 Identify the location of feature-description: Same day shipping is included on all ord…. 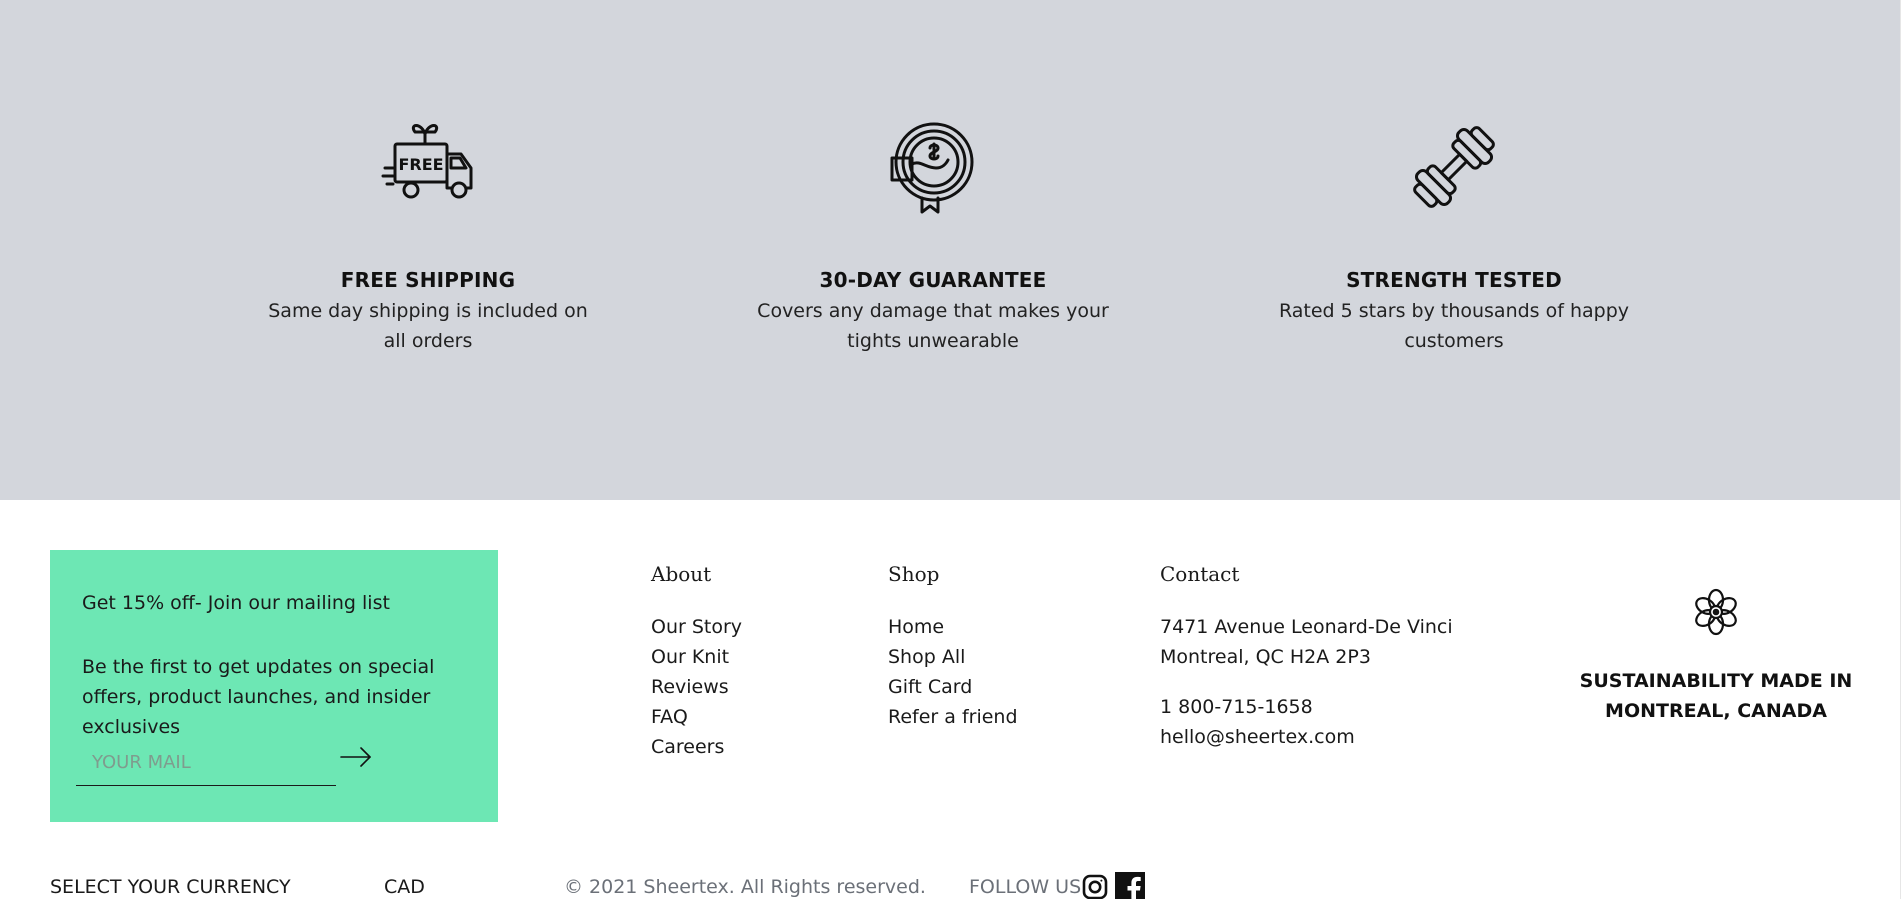
(428, 326).